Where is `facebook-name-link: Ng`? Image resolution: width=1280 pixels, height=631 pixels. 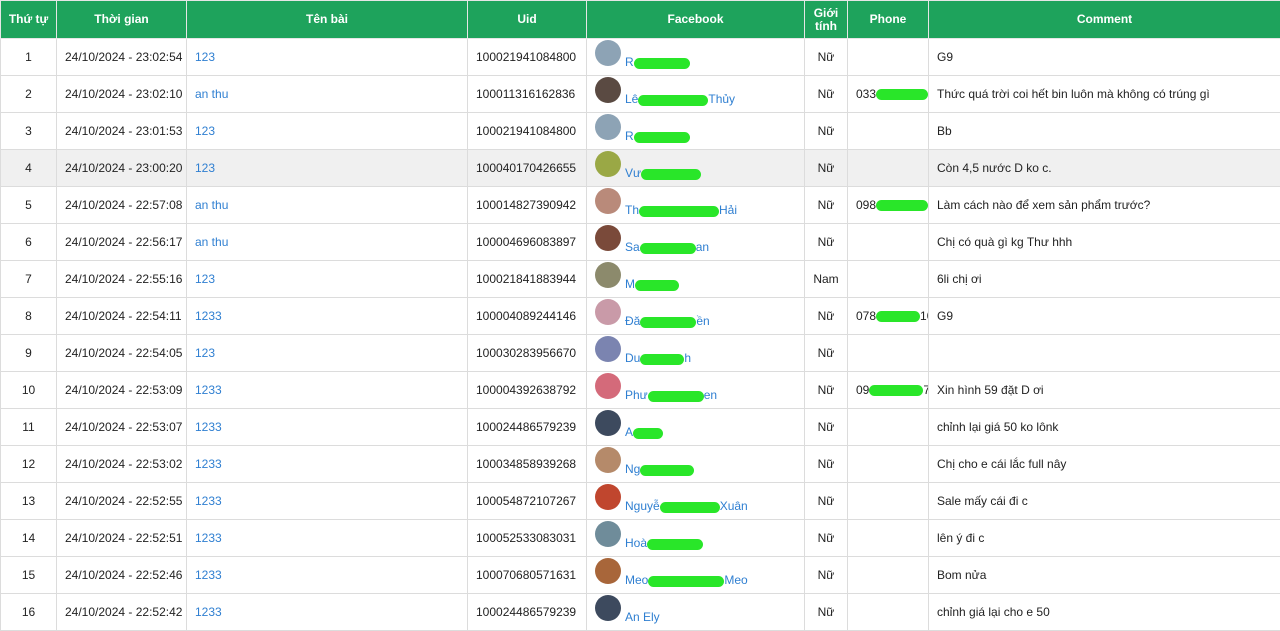 facebook-name-link: Ng is located at coordinates (659, 469).